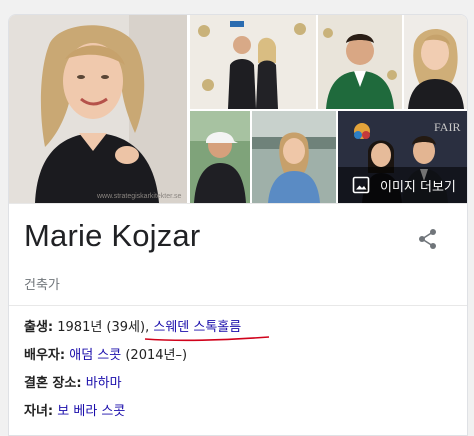 This screenshot has height=436, width=474. Describe the element at coordinates (91, 411) in the screenshot. I see `child-link: 보 베라 스콧` at that location.